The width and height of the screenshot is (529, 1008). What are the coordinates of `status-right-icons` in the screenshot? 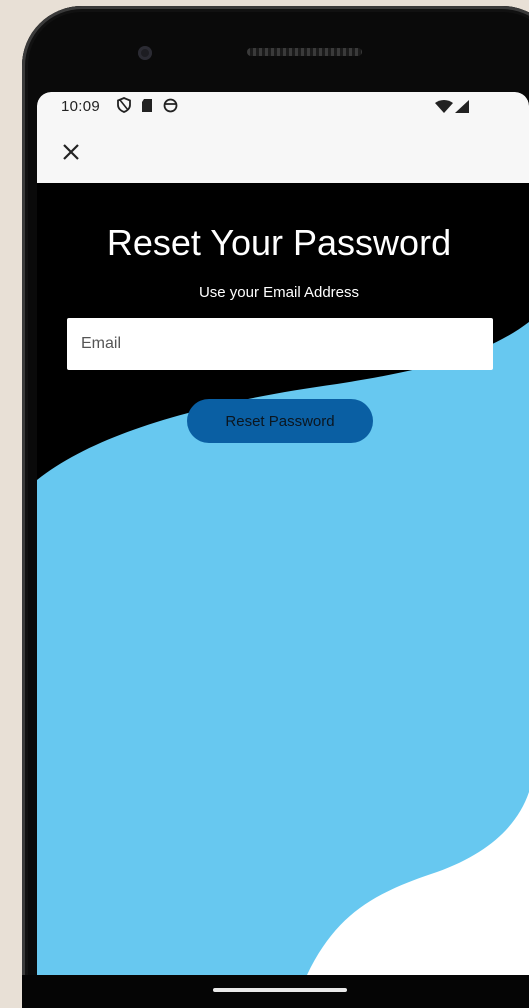 It's located at (452, 109).